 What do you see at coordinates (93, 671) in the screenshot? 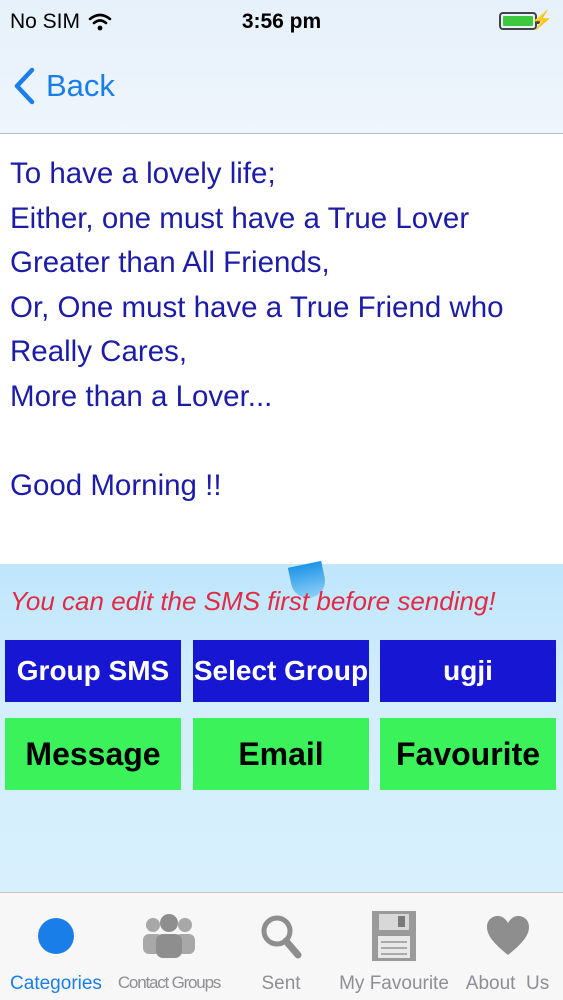
I see `group-sms-button: Group SMS` at bounding box center [93, 671].